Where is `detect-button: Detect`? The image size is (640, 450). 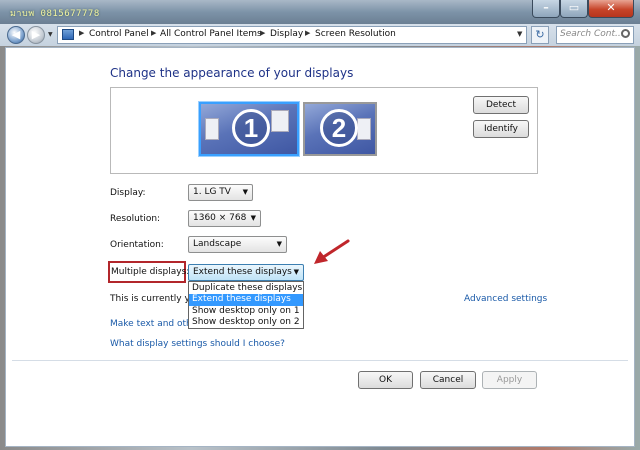
detect-button: Detect is located at coordinates (501, 105).